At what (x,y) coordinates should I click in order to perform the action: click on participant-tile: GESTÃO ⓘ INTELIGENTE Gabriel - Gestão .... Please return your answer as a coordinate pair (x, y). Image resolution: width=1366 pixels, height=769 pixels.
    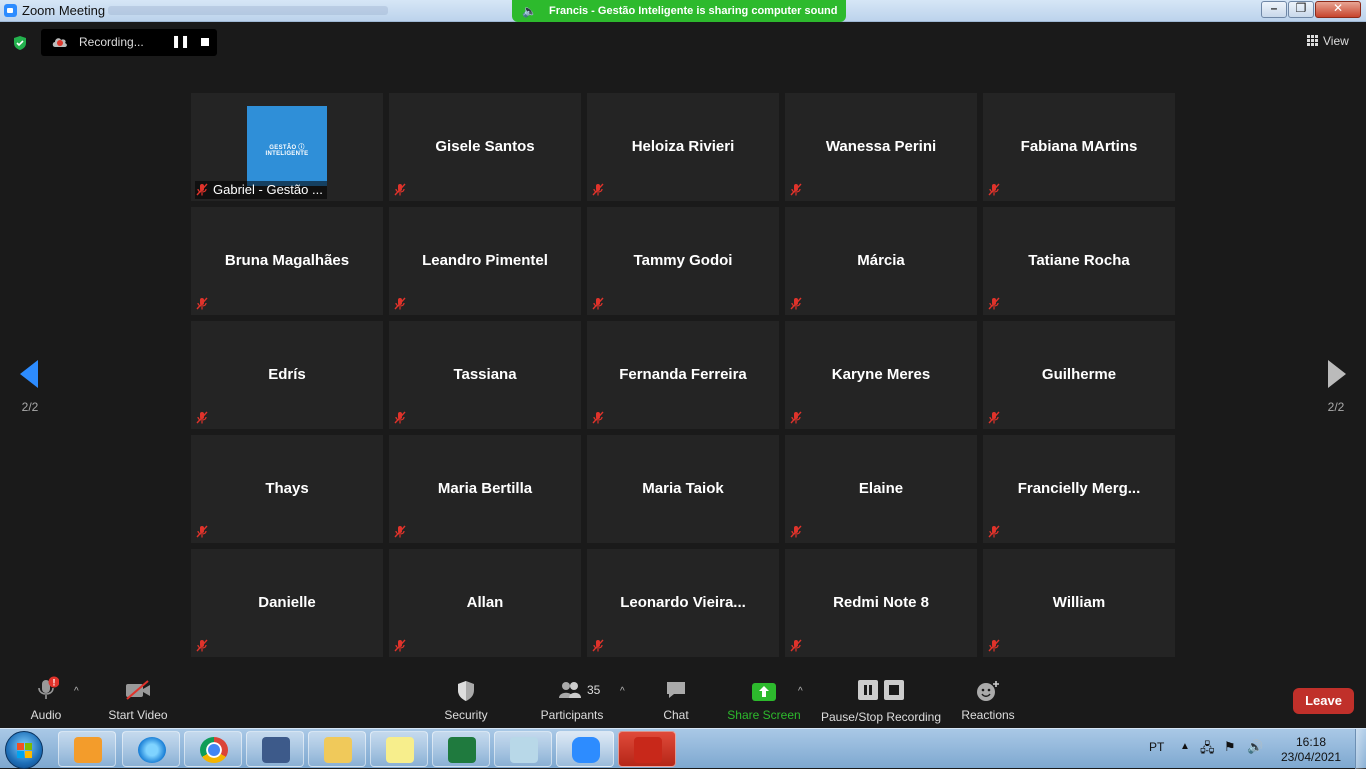
    Looking at the image, I should click on (287, 147).